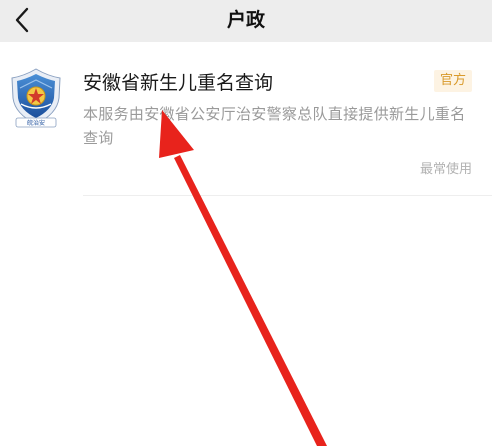  I want to click on page-title: 户政, so click(245, 20).